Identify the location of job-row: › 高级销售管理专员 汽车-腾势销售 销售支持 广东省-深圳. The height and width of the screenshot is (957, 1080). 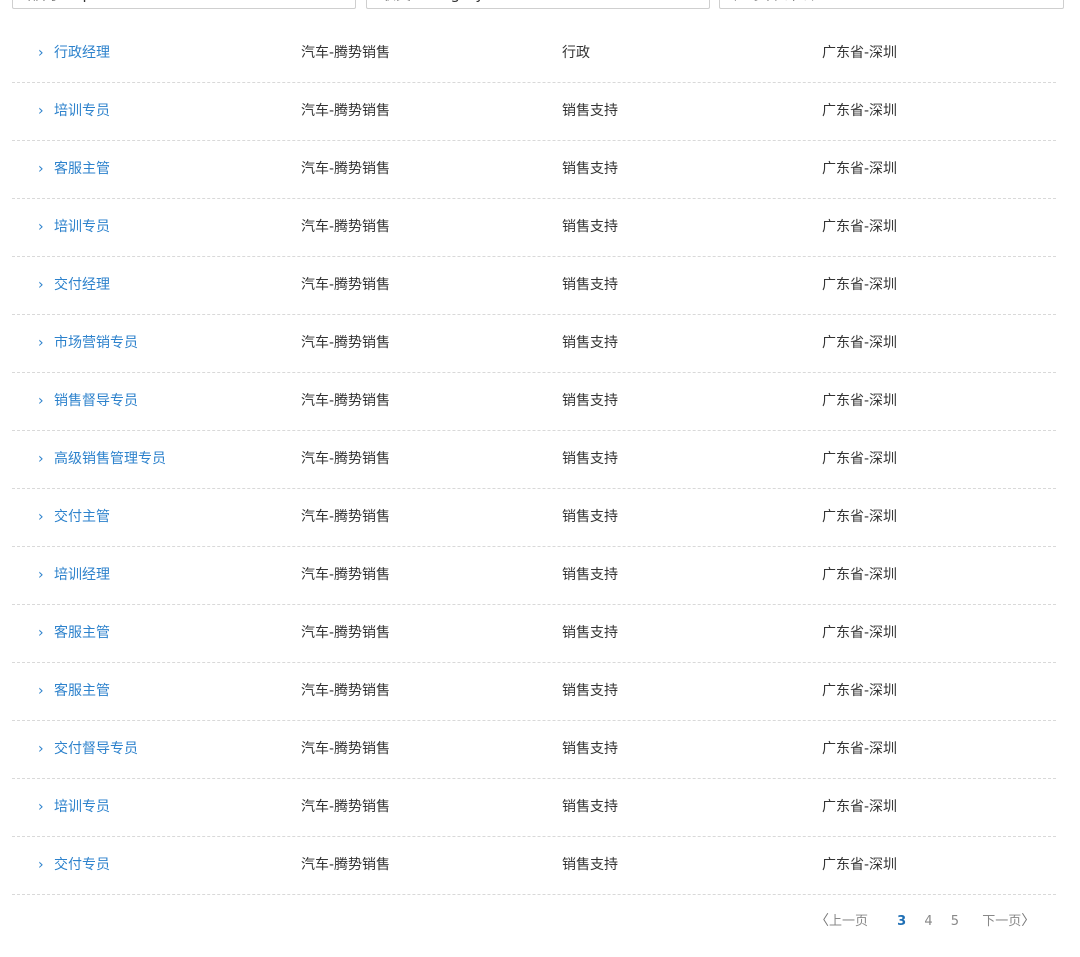
(534, 460).